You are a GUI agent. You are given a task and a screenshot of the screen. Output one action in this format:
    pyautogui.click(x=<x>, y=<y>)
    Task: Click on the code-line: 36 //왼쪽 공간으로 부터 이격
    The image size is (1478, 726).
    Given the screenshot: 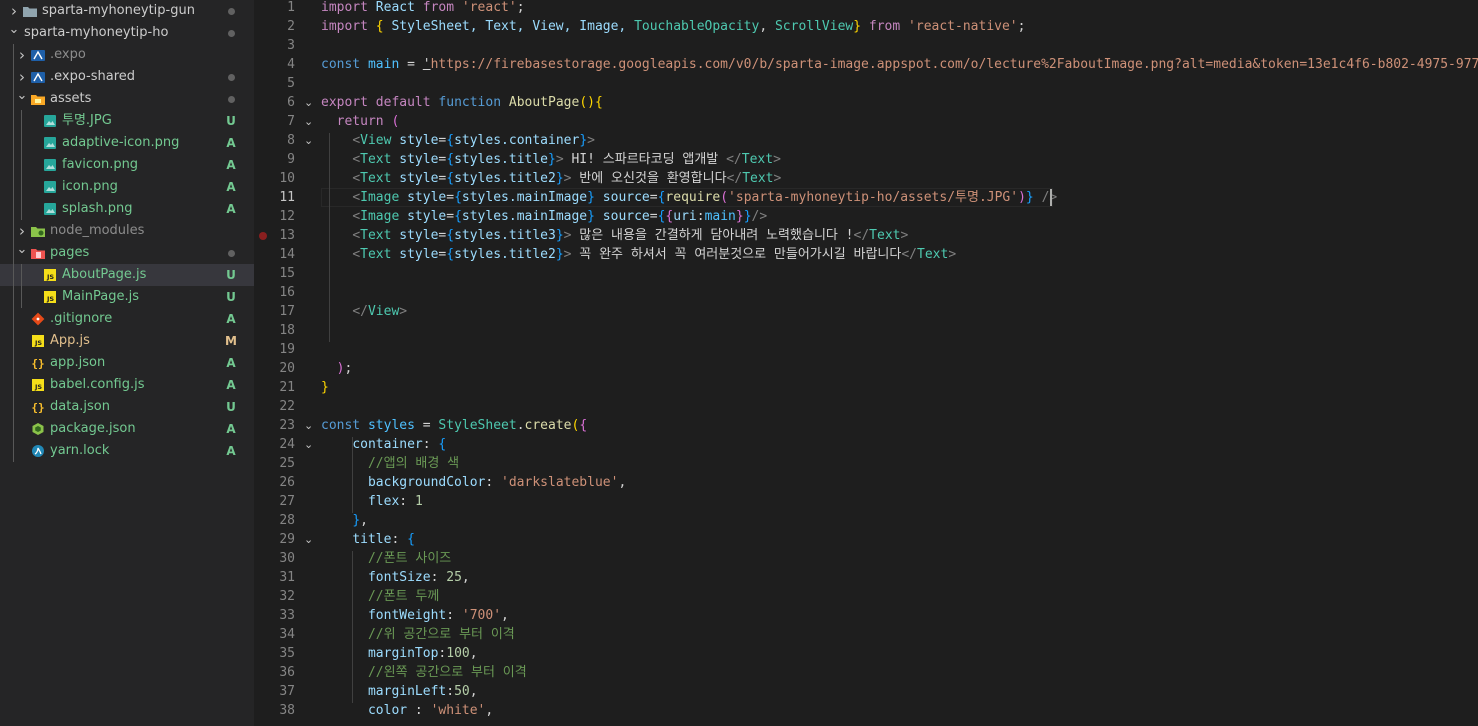 What is the action you would take?
    pyautogui.click(x=866, y=672)
    